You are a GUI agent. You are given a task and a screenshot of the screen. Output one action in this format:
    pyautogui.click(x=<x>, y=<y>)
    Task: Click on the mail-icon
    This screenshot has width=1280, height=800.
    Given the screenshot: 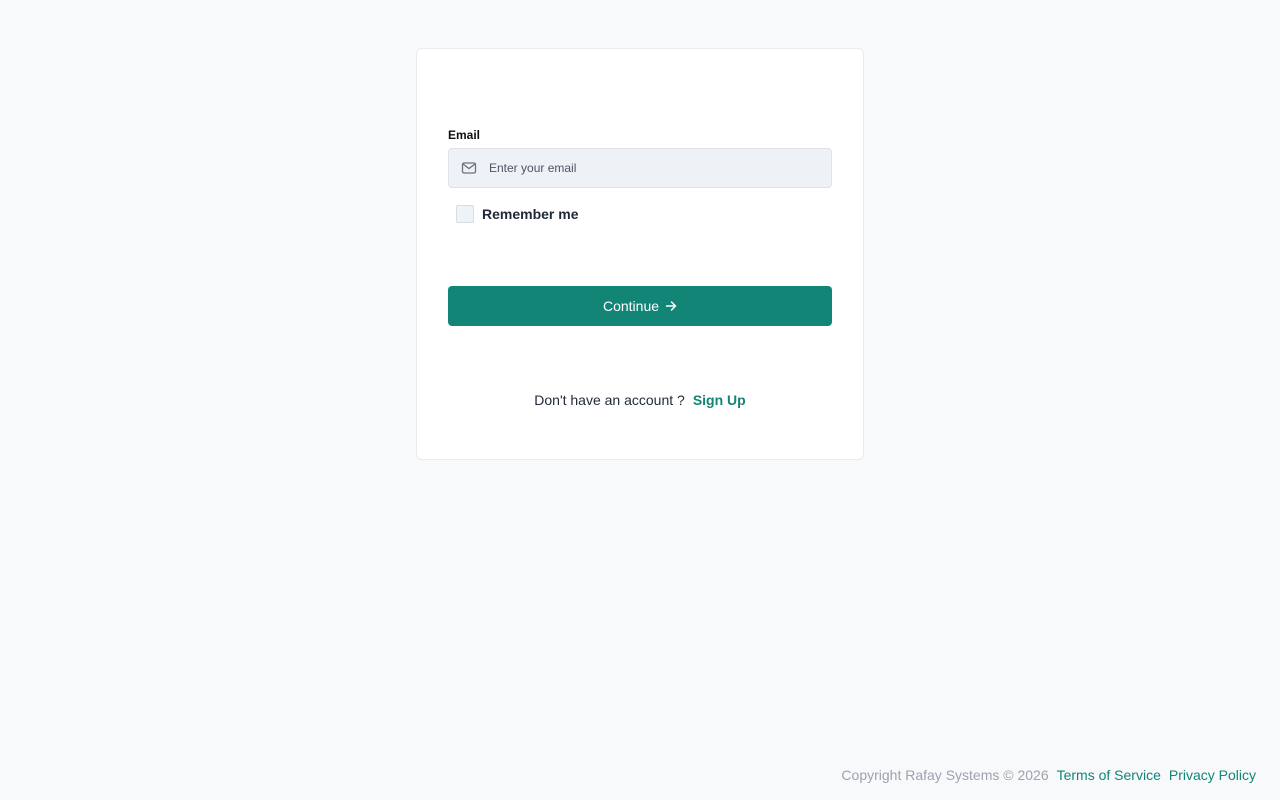 What is the action you would take?
    pyautogui.click(x=469, y=168)
    